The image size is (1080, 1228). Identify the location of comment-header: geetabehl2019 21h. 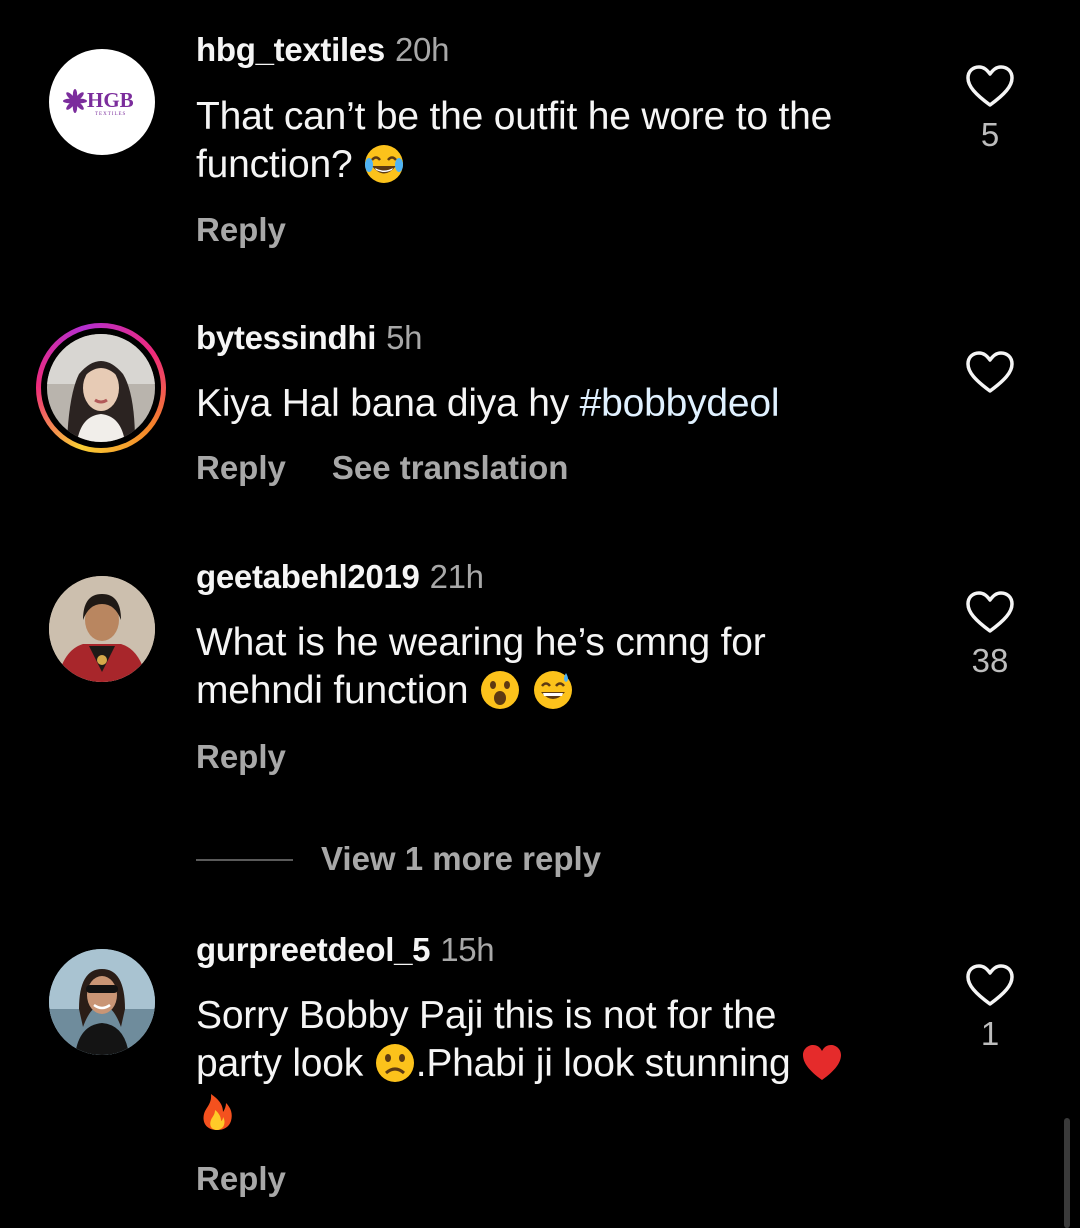
(340, 577).